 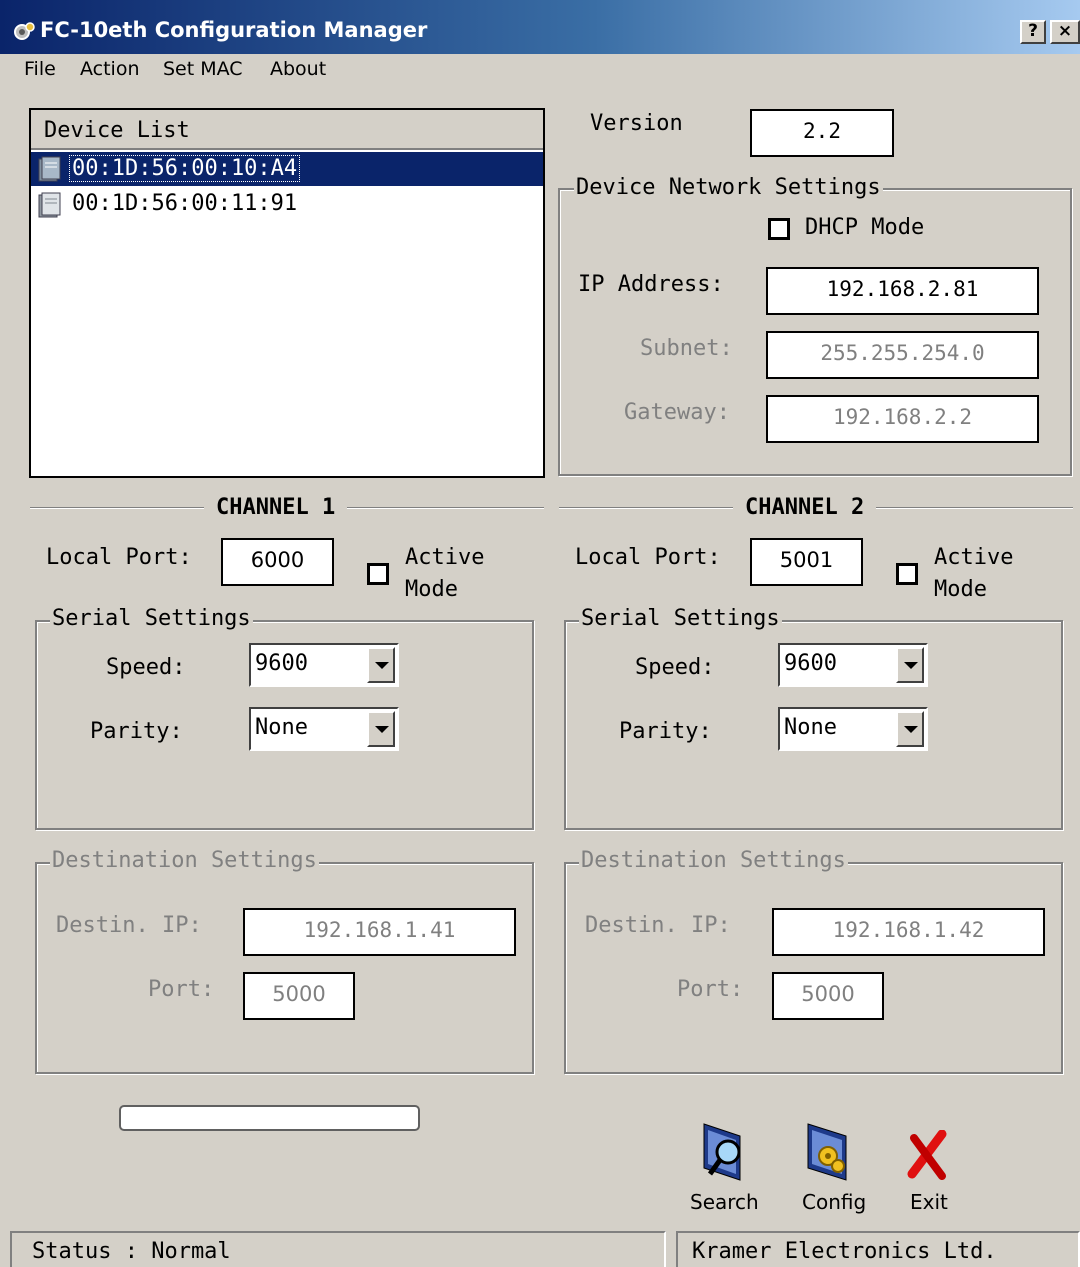 What do you see at coordinates (834, 1202) in the screenshot?
I see `config-label: Config` at bounding box center [834, 1202].